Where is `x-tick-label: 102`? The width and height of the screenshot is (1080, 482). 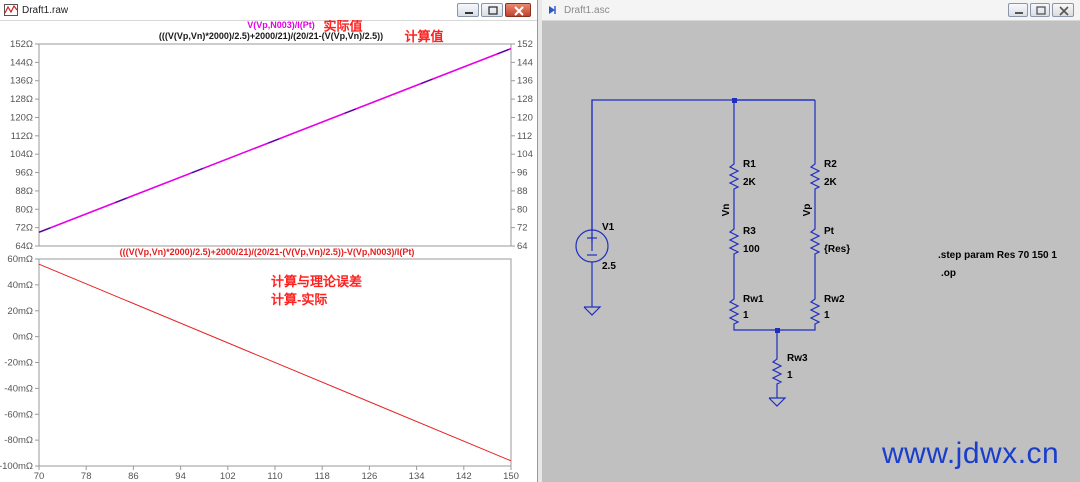
x-tick-label: 102 is located at coordinates (228, 476).